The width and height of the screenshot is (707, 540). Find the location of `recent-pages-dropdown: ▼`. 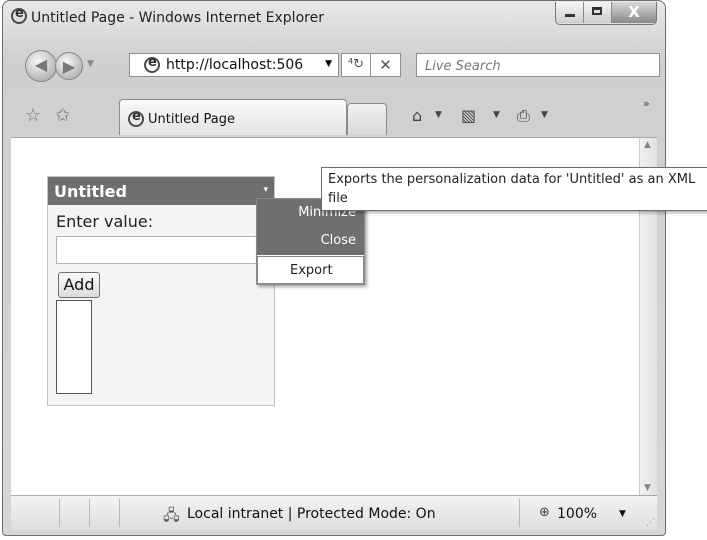

recent-pages-dropdown: ▼ is located at coordinates (90, 64).